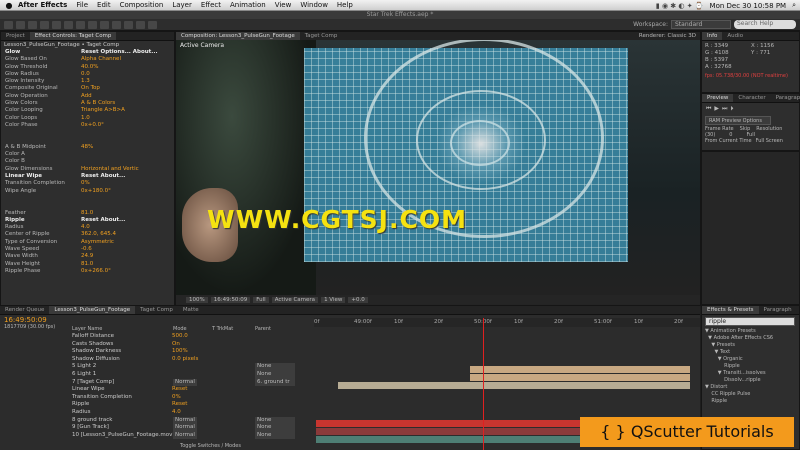  I want to click on property-value: 48%, so click(87, 147).